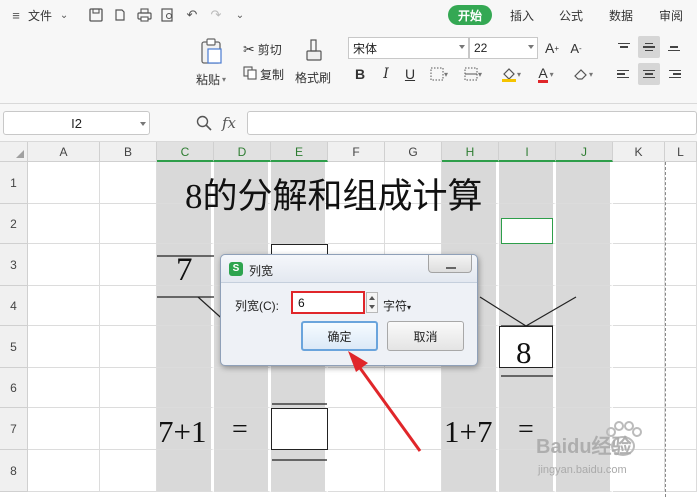  Describe the element at coordinates (584, 447) in the screenshot. I see `watermark-brand: Baidu经验` at that location.